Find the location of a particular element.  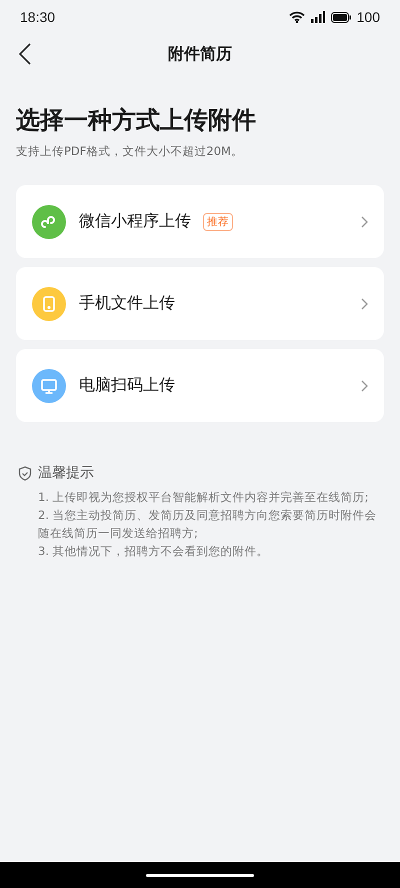

upload-option: 微信小程序上传 推荐 is located at coordinates (200, 221).